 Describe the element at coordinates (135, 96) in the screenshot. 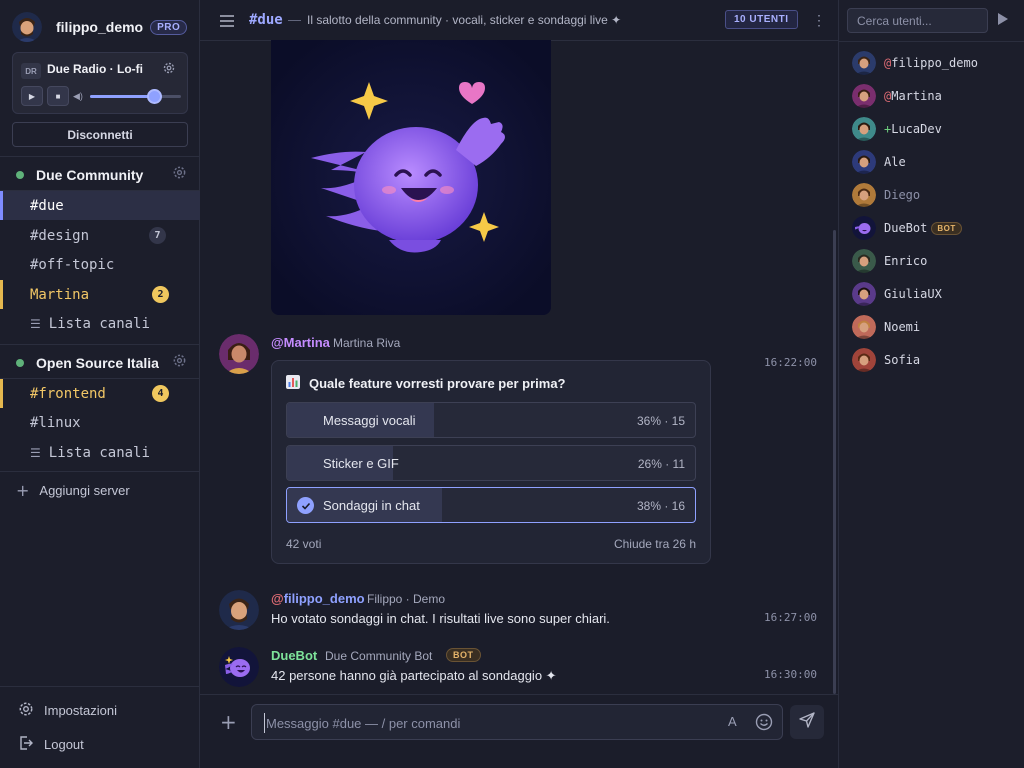

I see `volume-slider` at that location.